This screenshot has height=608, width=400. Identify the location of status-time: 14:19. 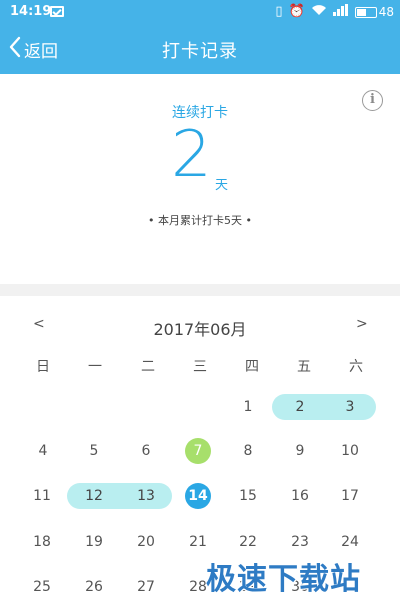
(31, 11).